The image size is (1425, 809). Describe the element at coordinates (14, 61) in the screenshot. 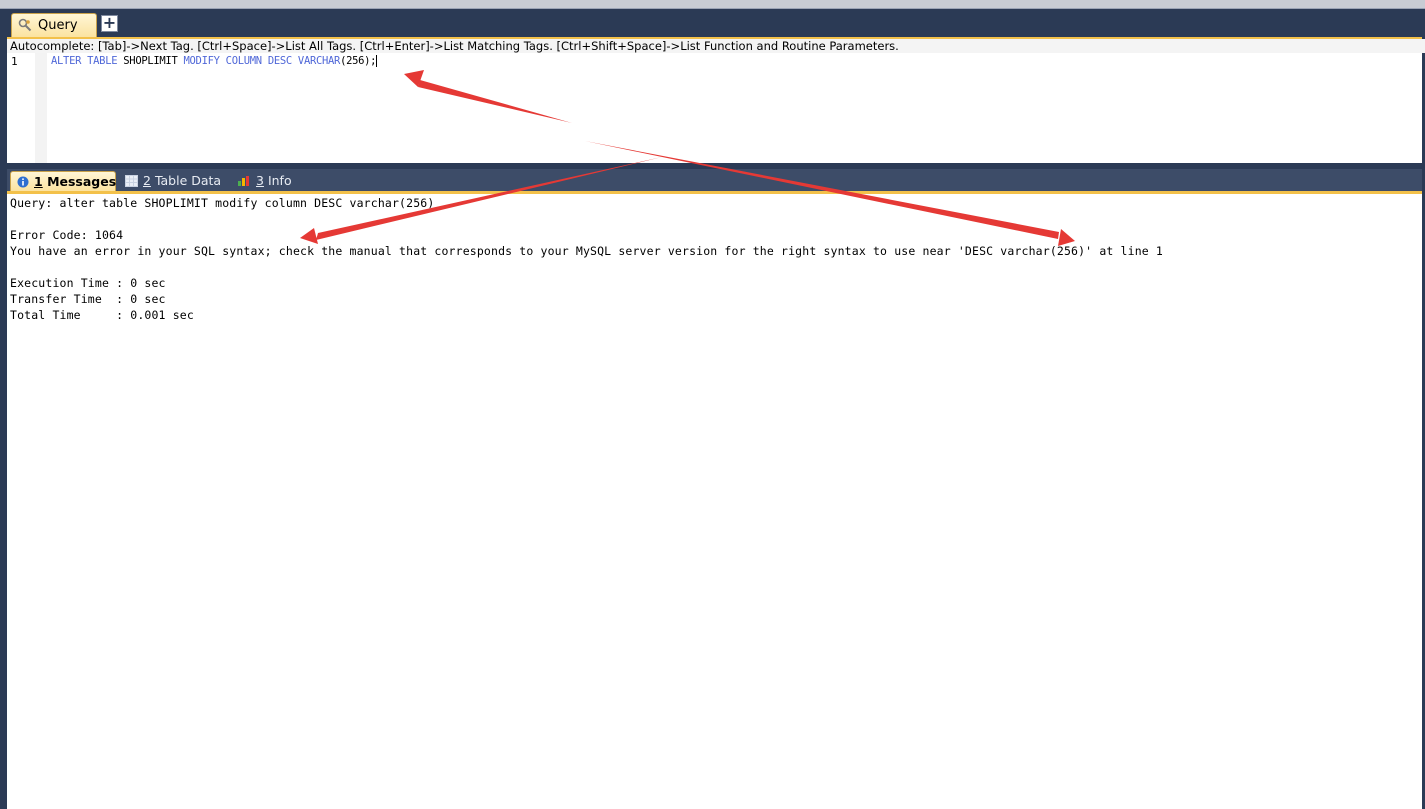

I see `line-number: 1` at that location.